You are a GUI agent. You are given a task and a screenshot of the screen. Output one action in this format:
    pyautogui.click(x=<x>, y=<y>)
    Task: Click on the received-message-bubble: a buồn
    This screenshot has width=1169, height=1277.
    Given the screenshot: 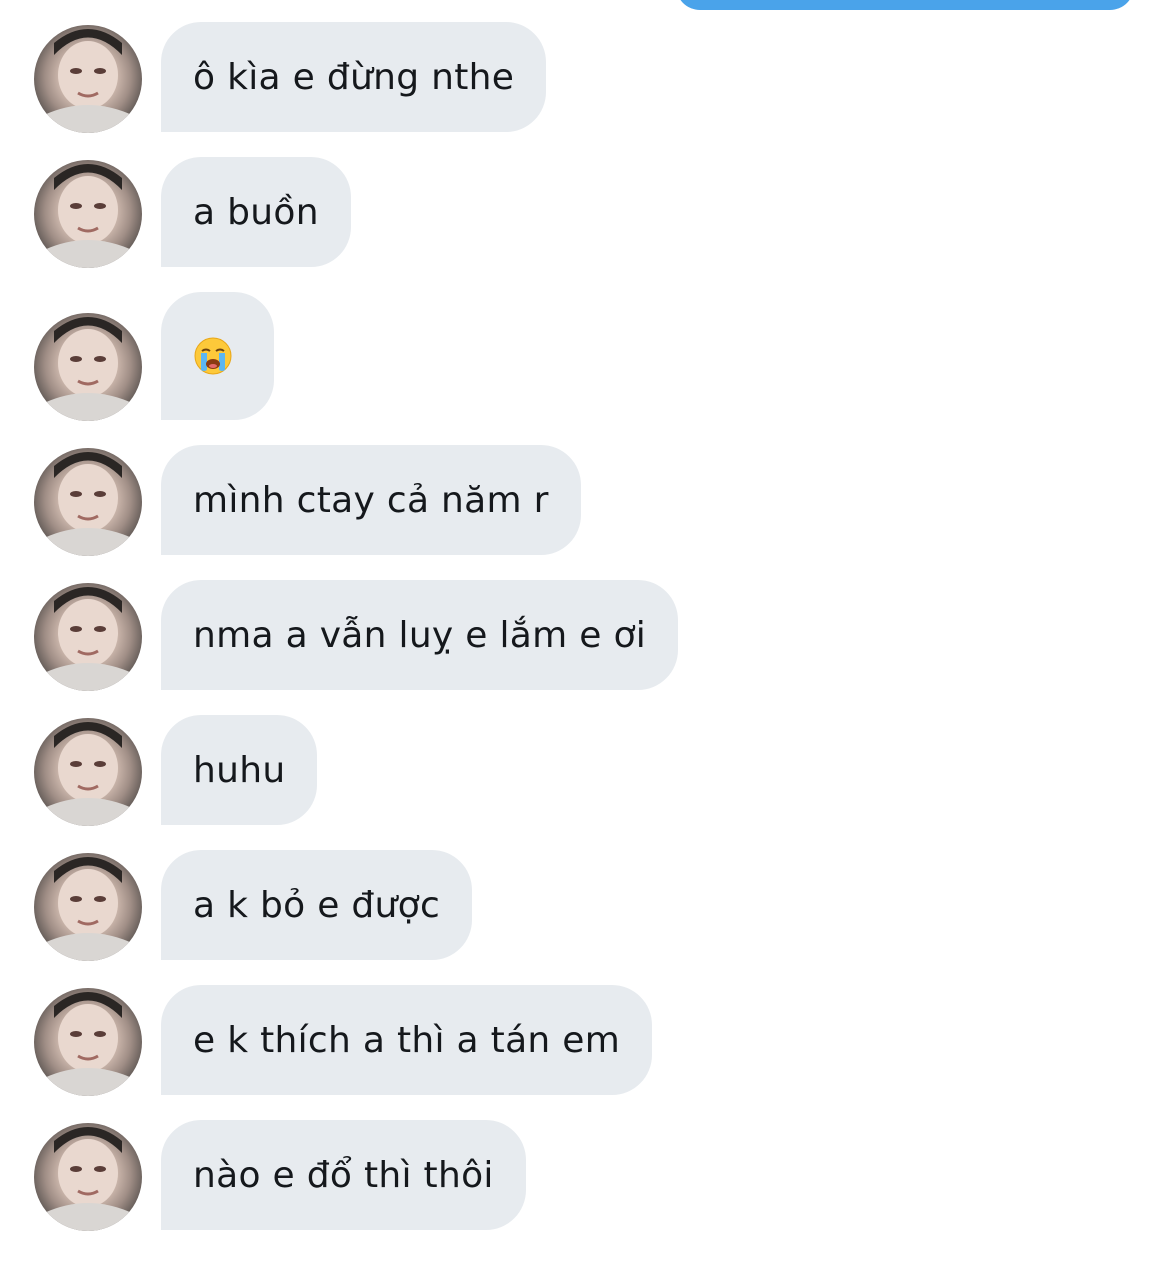 What is the action you would take?
    pyautogui.click(x=256, y=212)
    